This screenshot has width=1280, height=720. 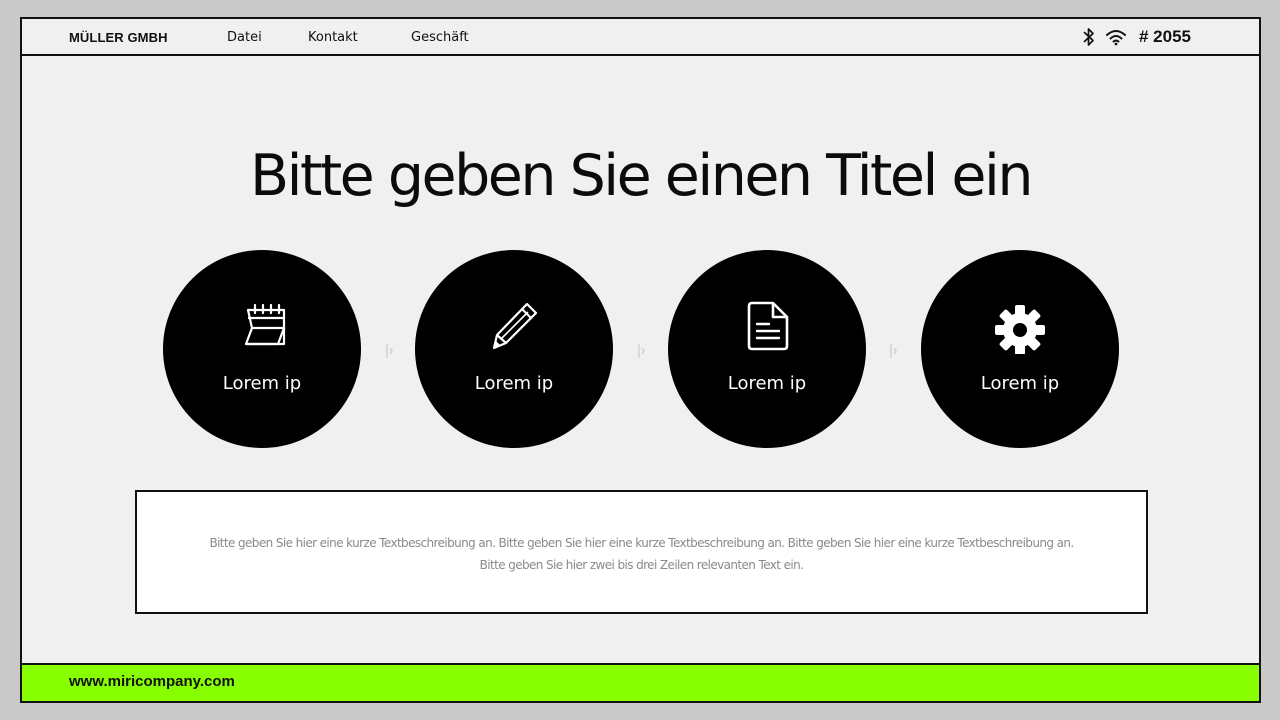 What do you see at coordinates (118, 37) in the screenshot?
I see `brand-name: MÜLLER GMBH` at bounding box center [118, 37].